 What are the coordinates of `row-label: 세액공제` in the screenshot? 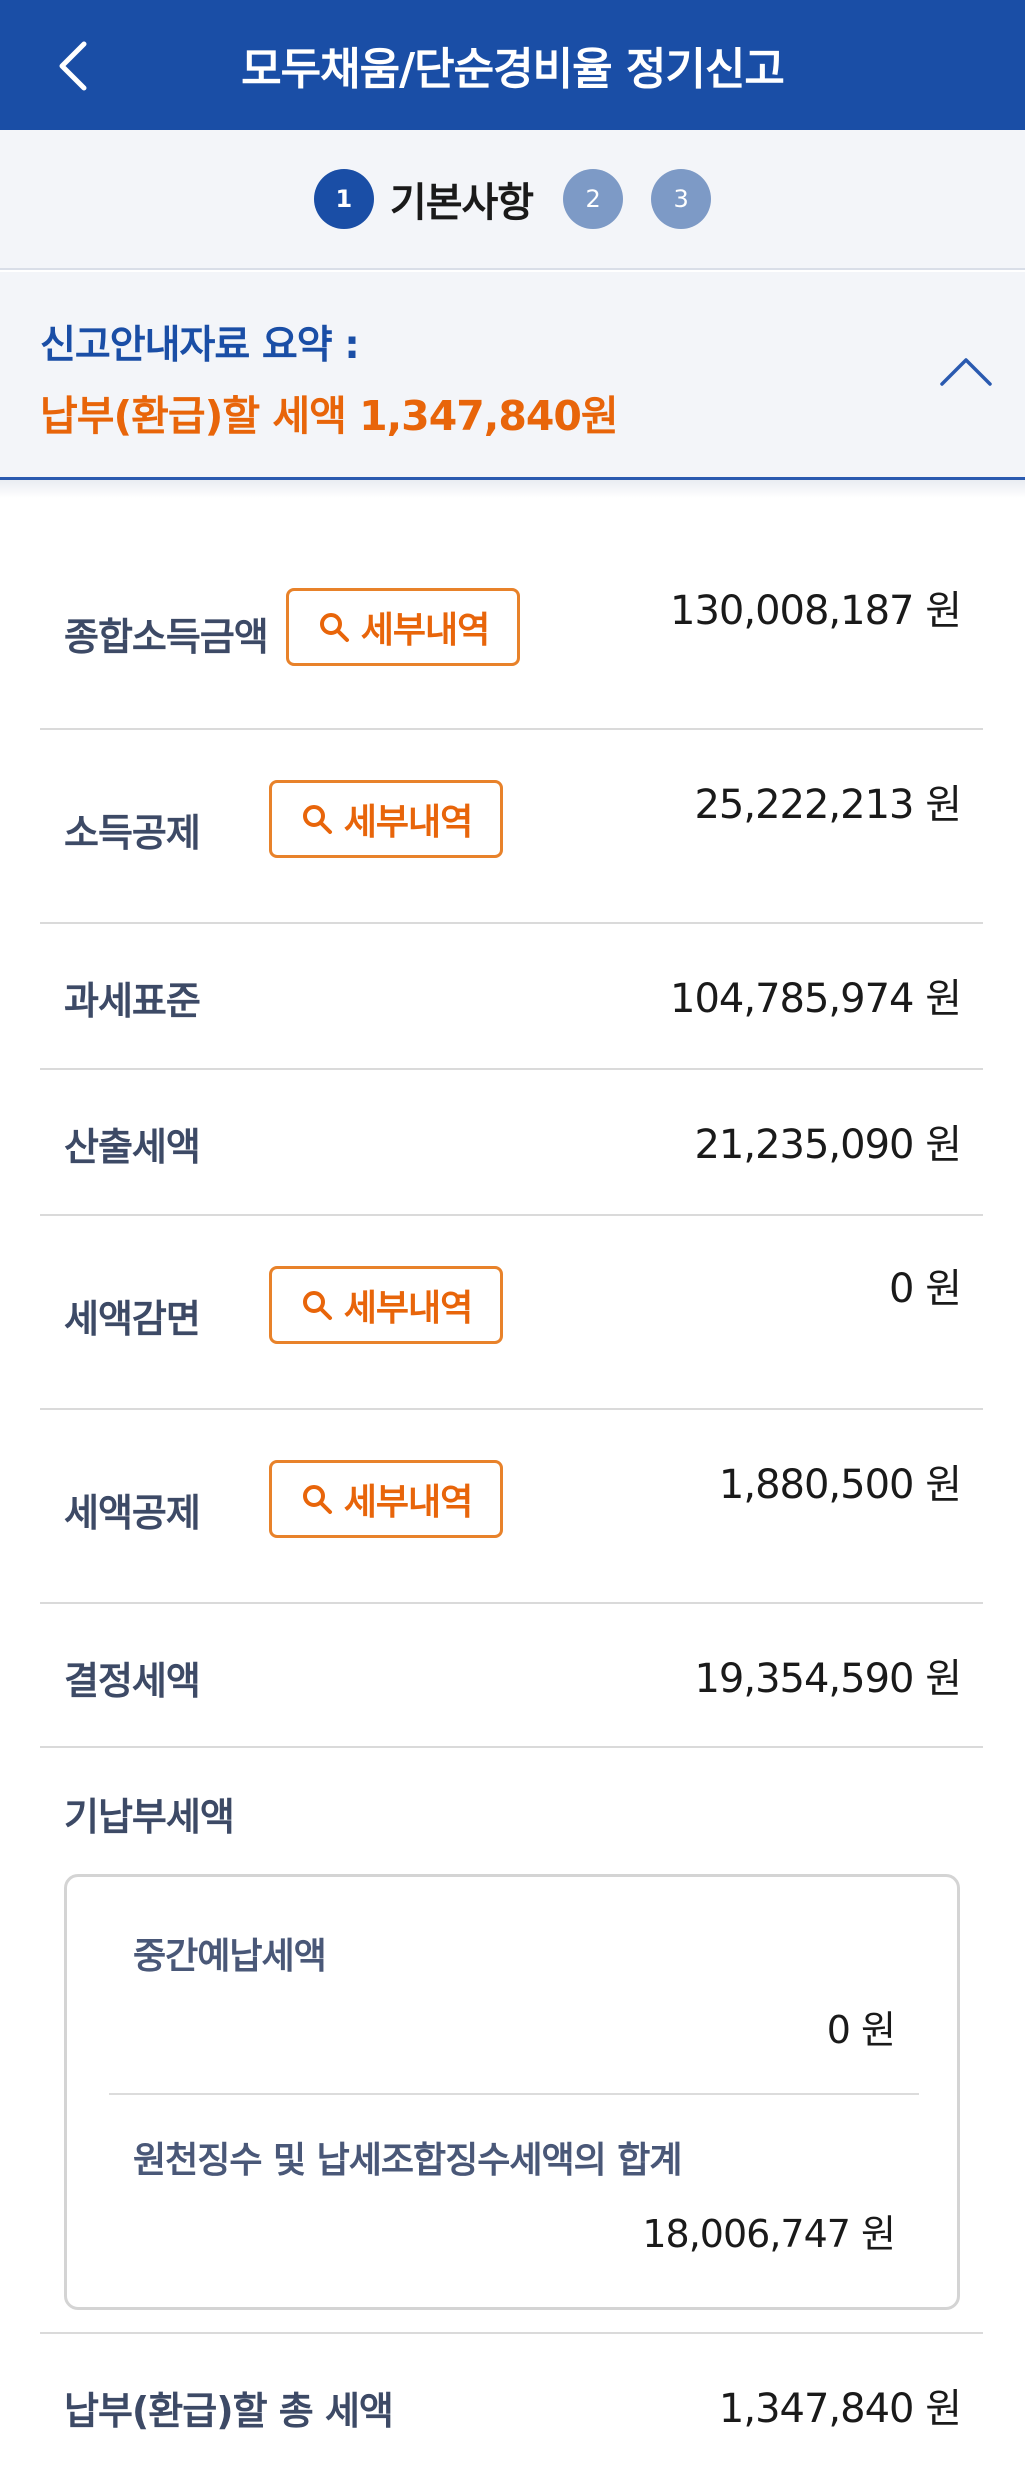 It's located at (132, 1513).